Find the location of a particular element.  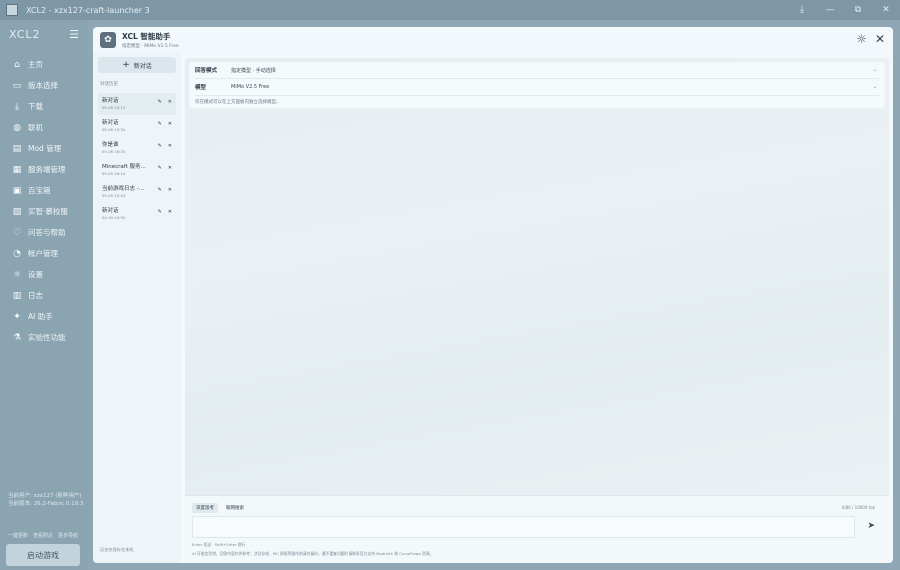

sidebar-item-label: 设置 is located at coordinates (35, 274).